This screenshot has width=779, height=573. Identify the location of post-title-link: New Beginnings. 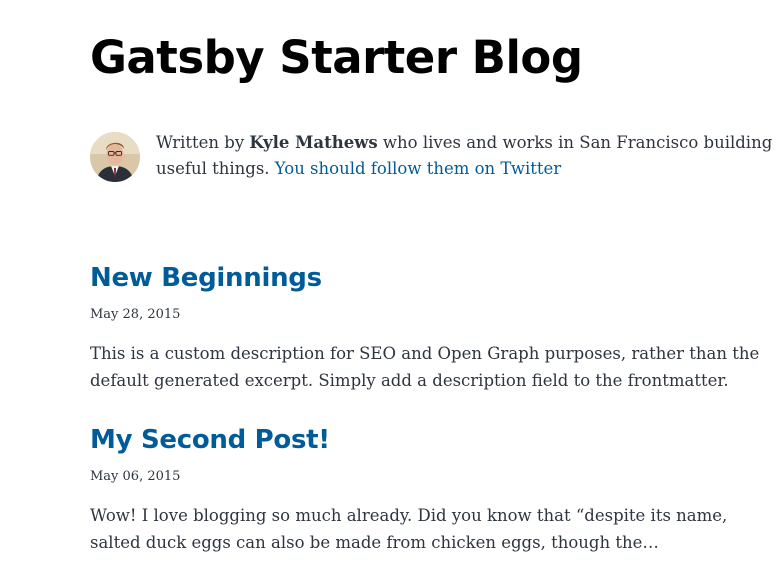
(206, 278).